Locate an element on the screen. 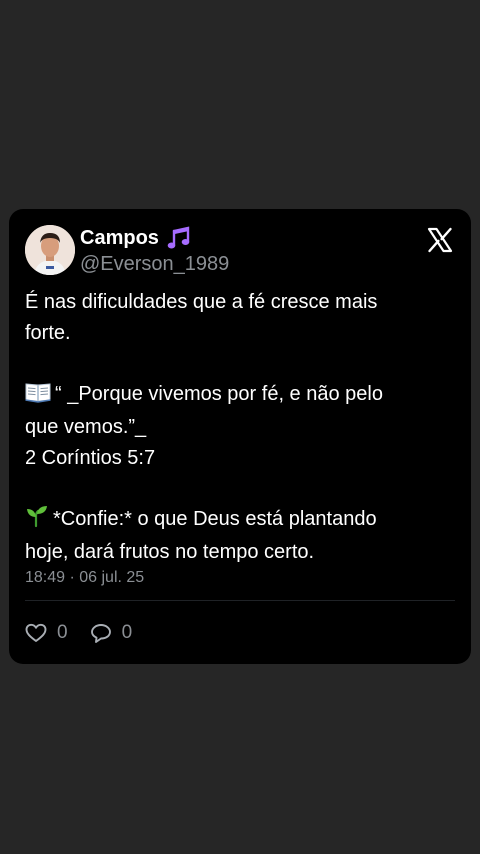 This screenshot has width=480, height=854. x-logo-icon is located at coordinates (440, 240).